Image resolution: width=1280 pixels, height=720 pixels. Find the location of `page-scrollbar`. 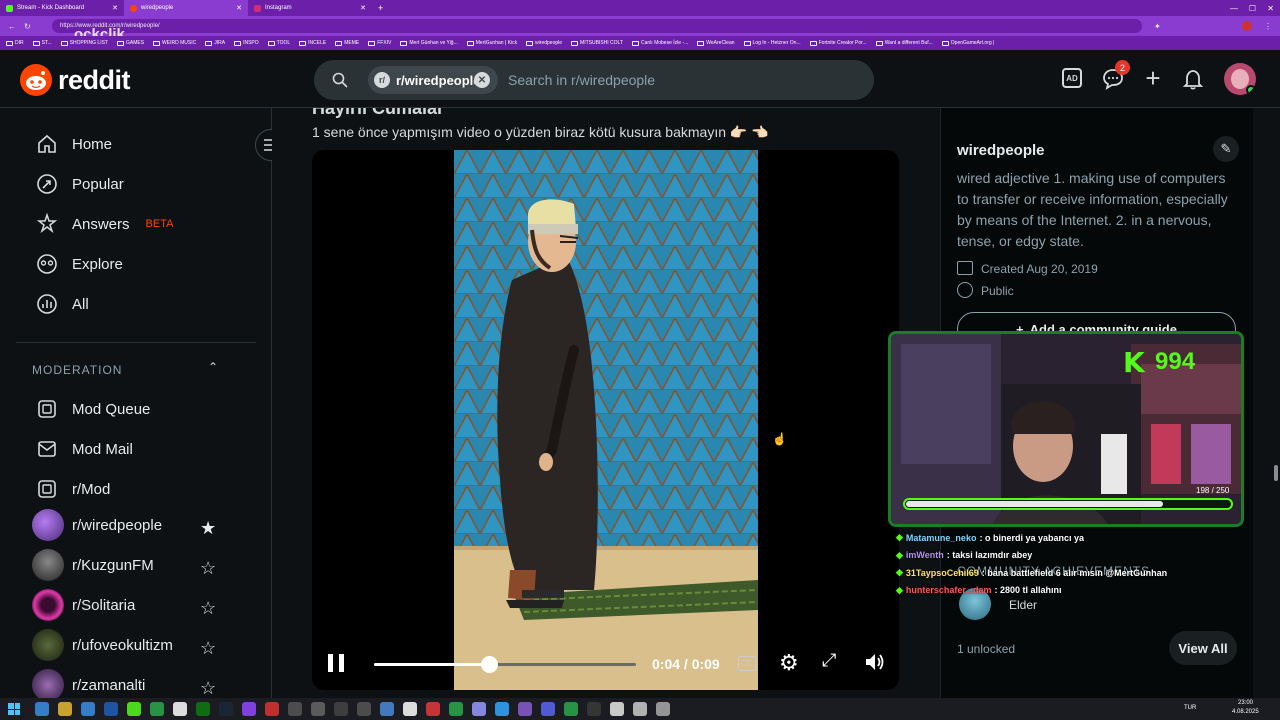

page-scrollbar is located at coordinates (1276, 403).